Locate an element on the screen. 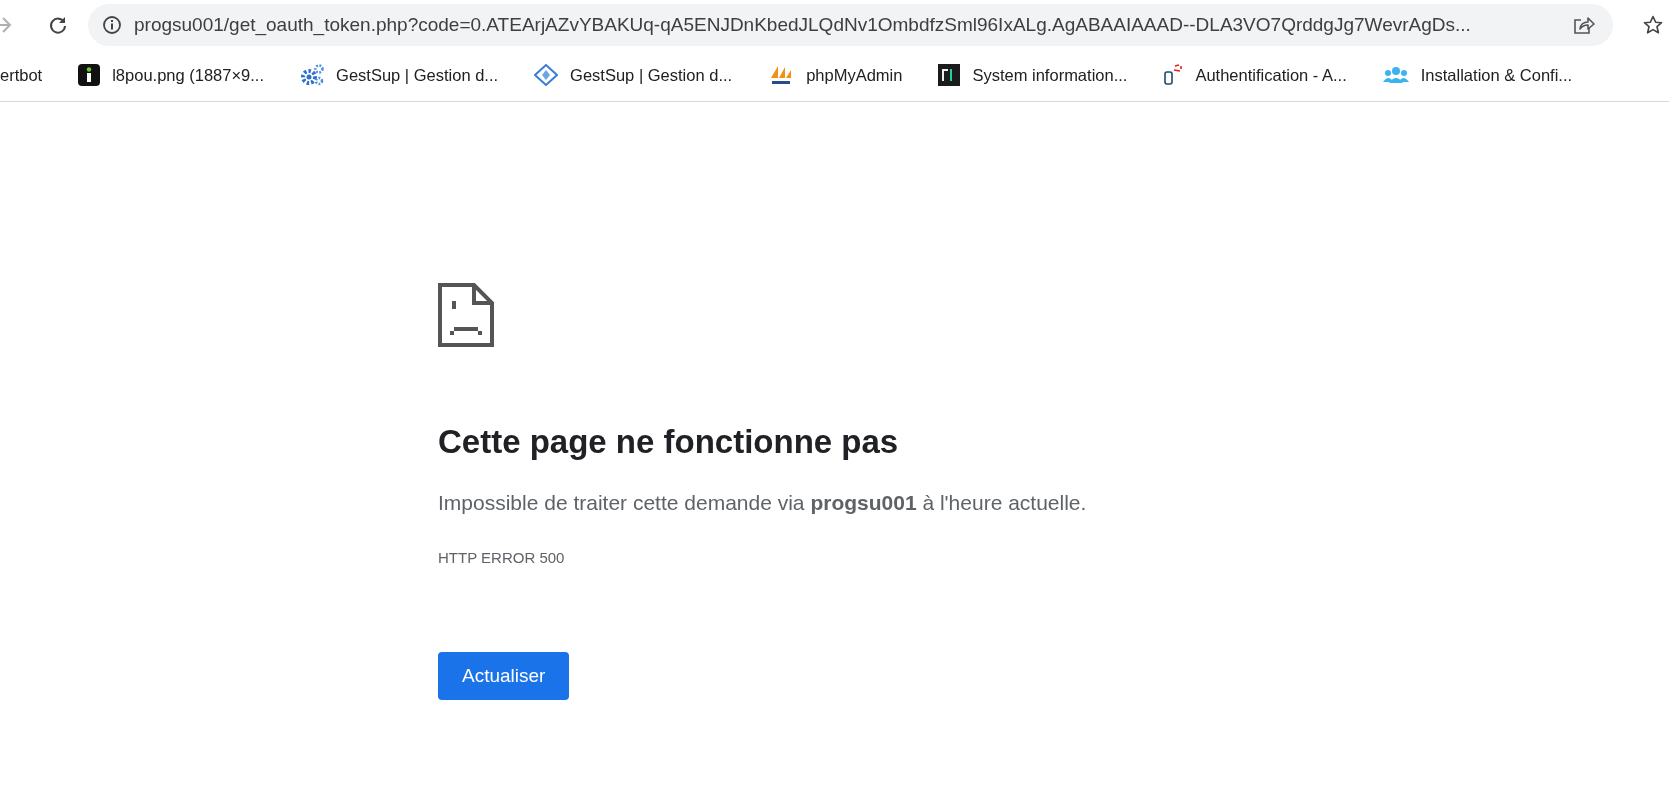  error-message: Impossible de traiter cette demande via progsu001 à l'heure actuelle. is located at coordinates (763, 503).